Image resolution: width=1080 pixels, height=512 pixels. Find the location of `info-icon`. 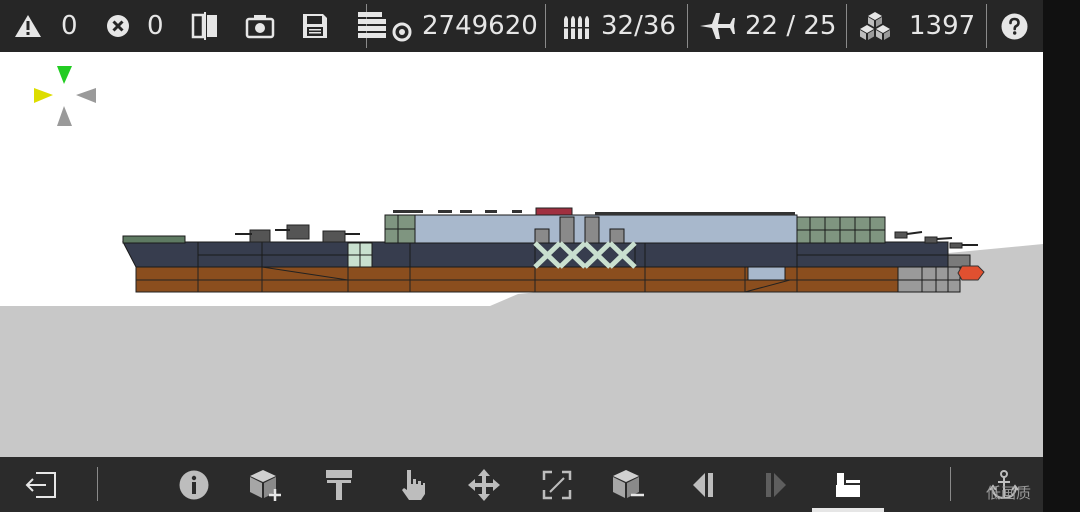

info-icon is located at coordinates (194, 484).